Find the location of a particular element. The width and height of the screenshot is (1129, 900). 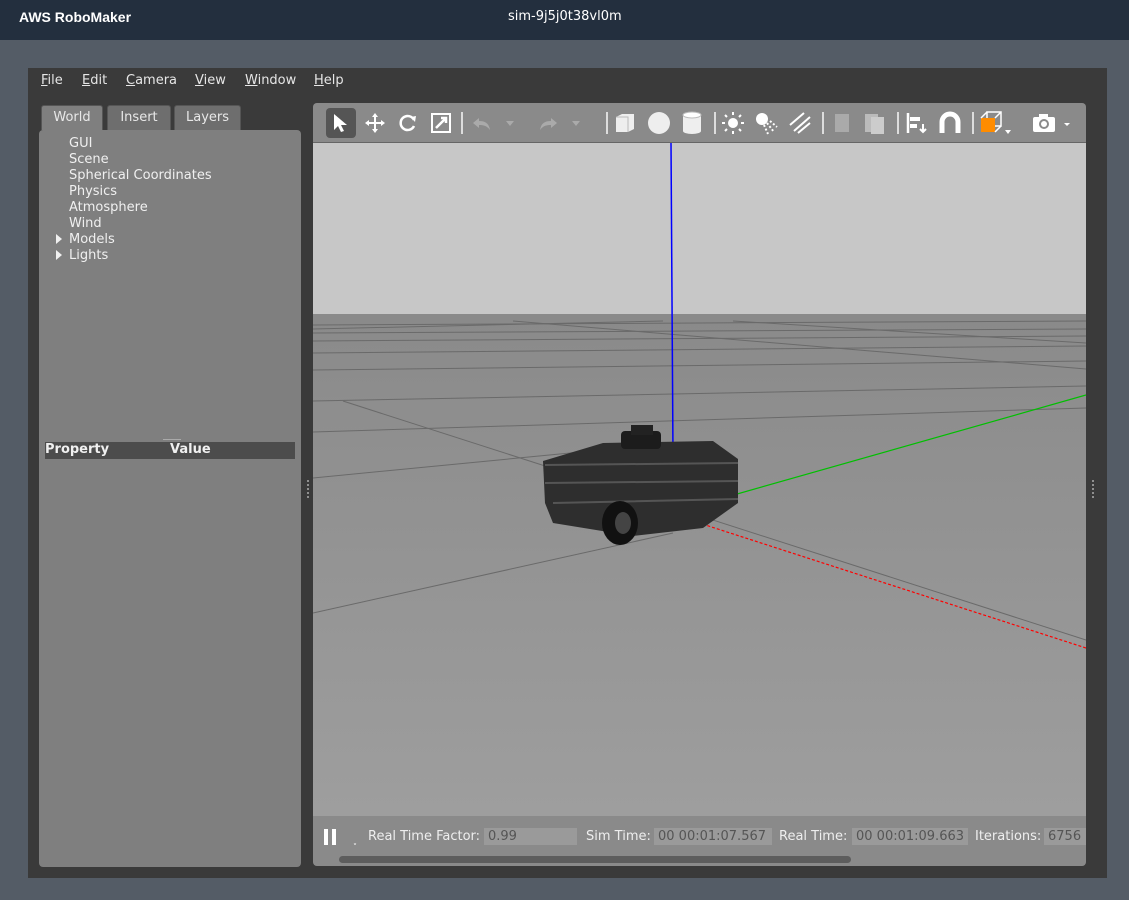

iterations-value: 6756 is located at coordinates (1065, 836).